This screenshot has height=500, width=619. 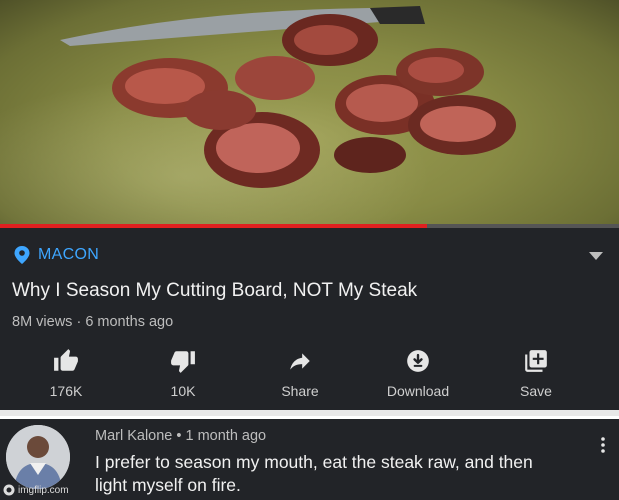 What do you see at coordinates (536, 391) in the screenshot?
I see `save-label: Save` at bounding box center [536, 391].